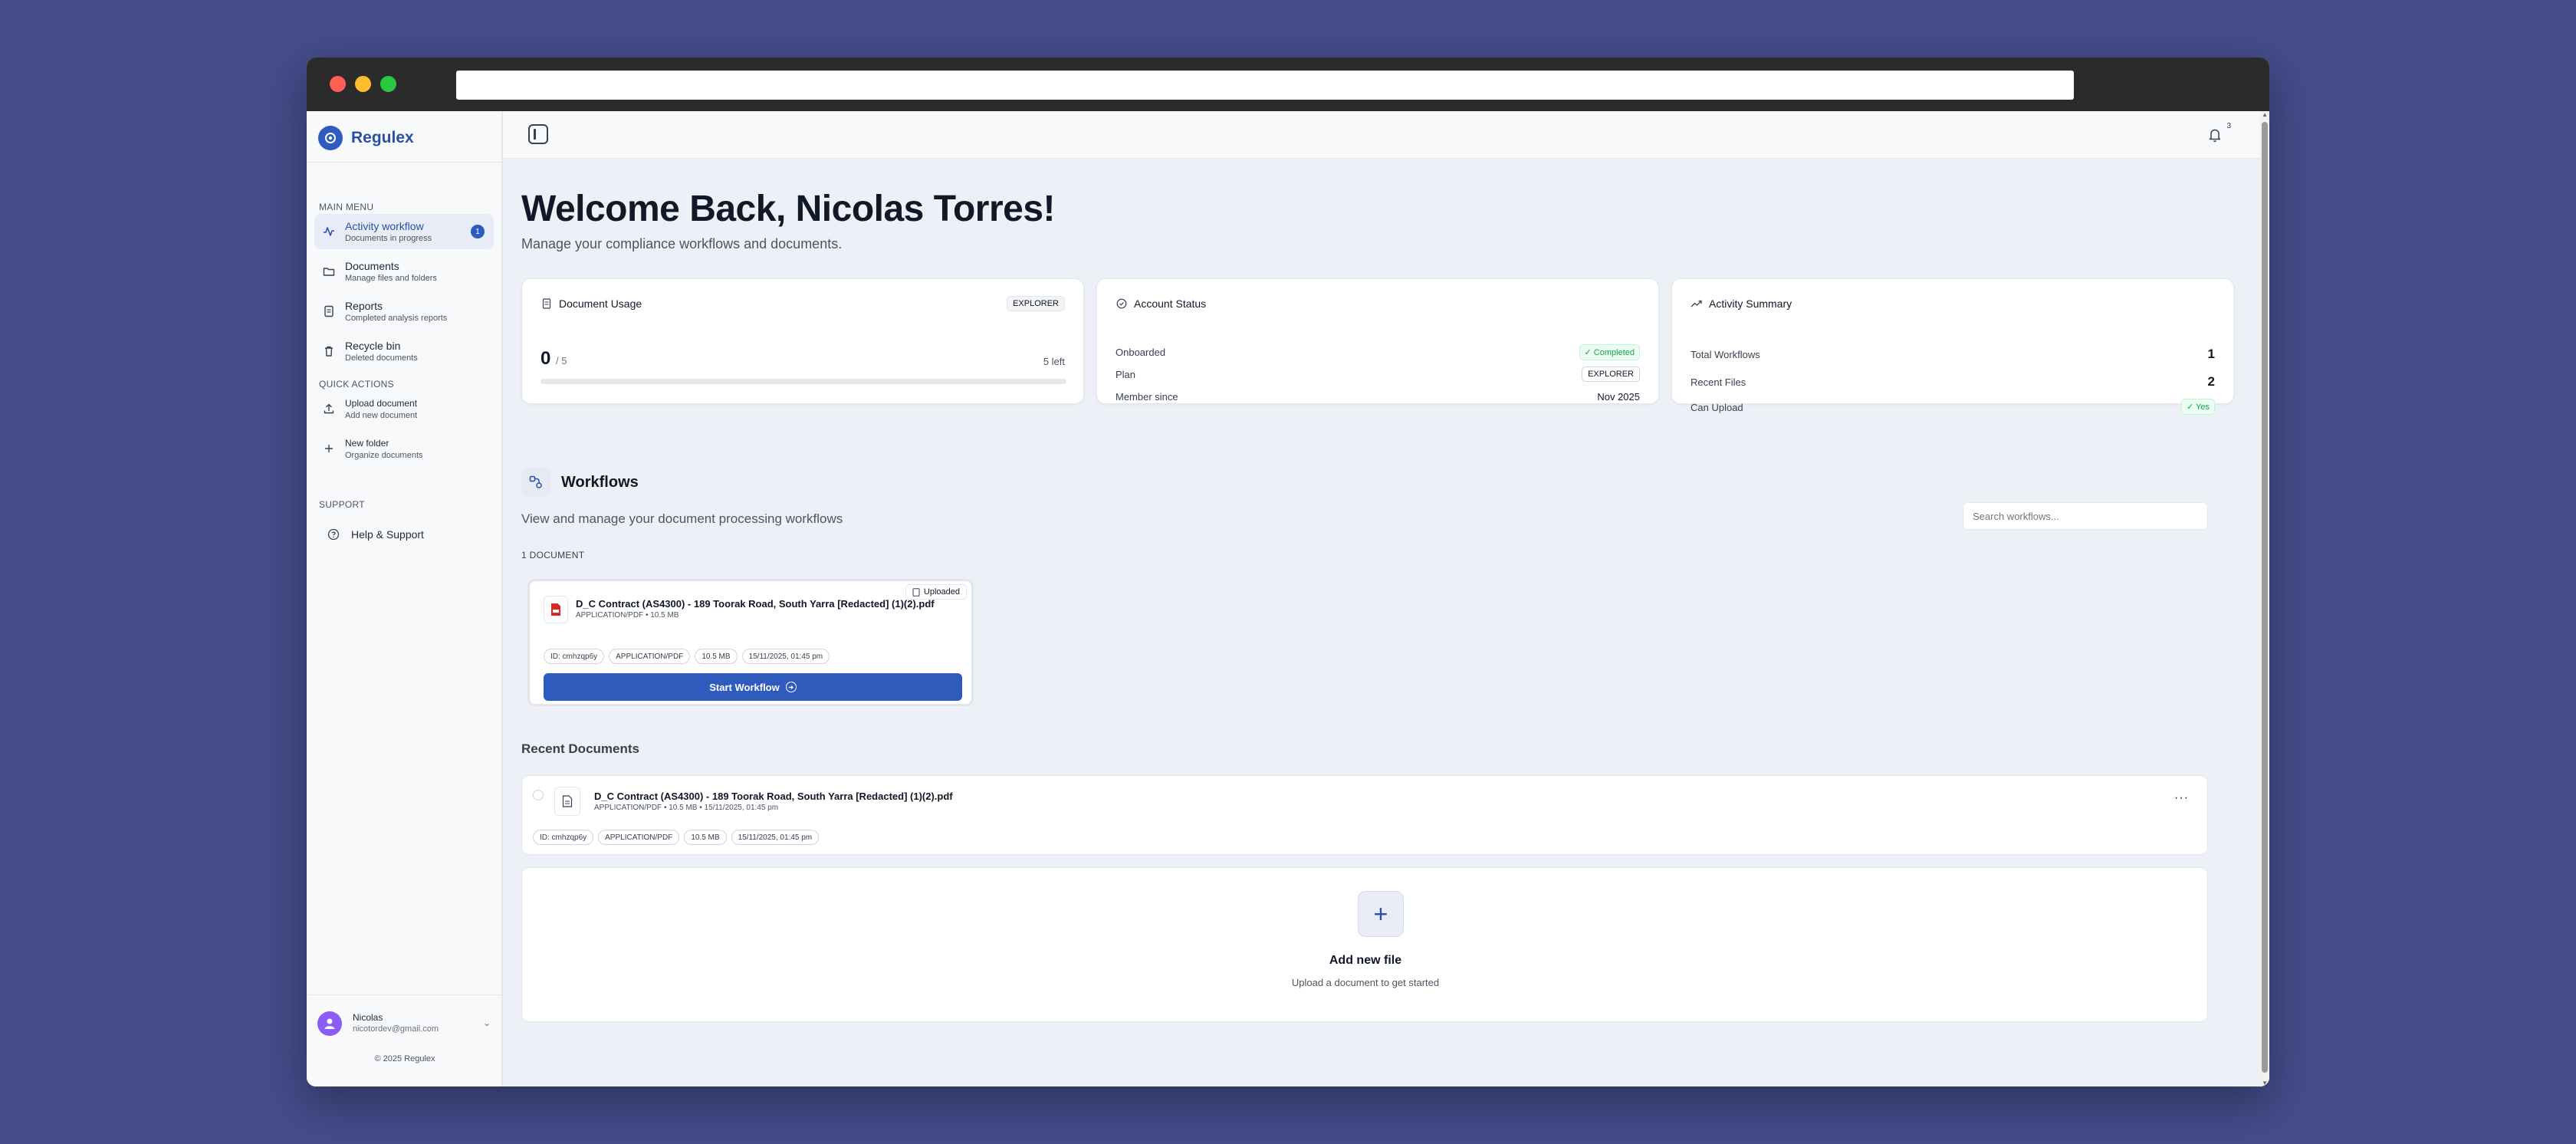 This screenshot has width=2576, height=1144. Describe the element at coordinates (391, 278) in the screenshot. I see `sidebar-item-subtitle: Manage files and folders` at that location.